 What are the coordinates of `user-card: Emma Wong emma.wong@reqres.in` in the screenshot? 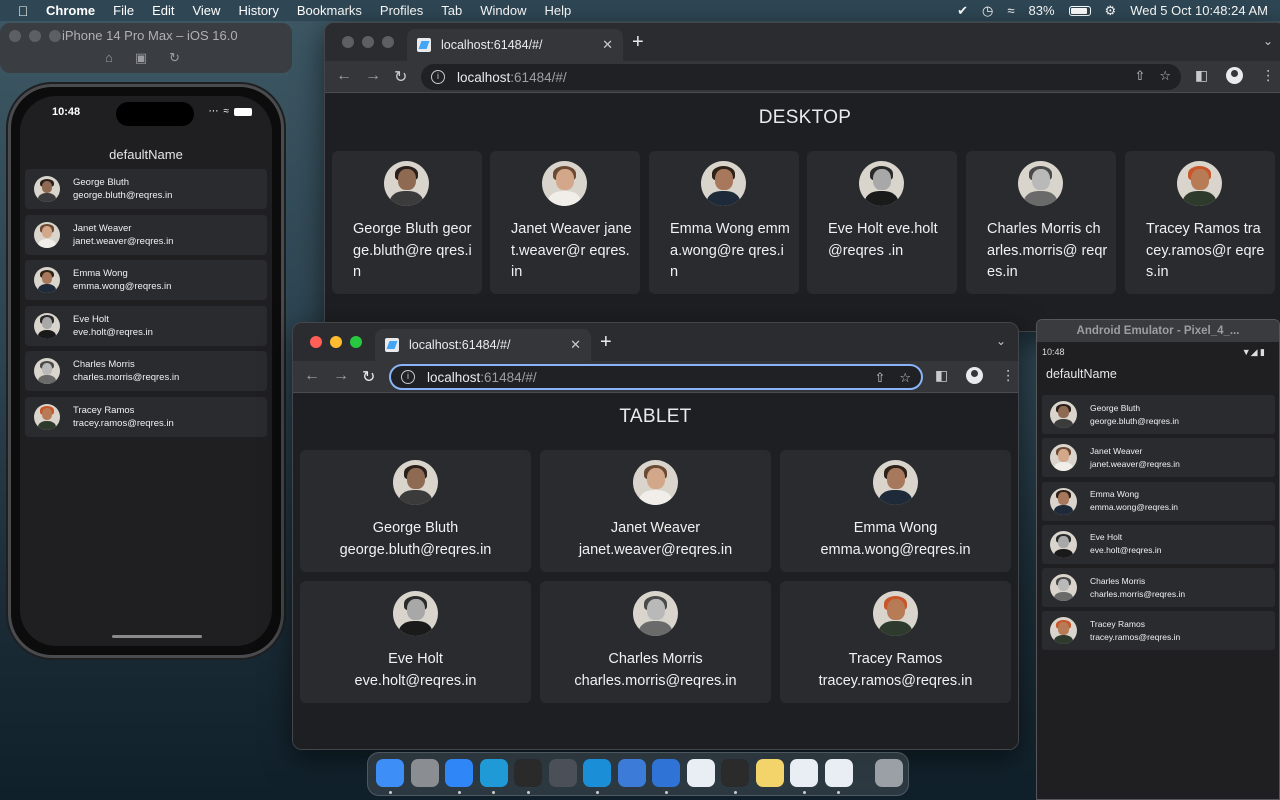 It's located at (895, 511).